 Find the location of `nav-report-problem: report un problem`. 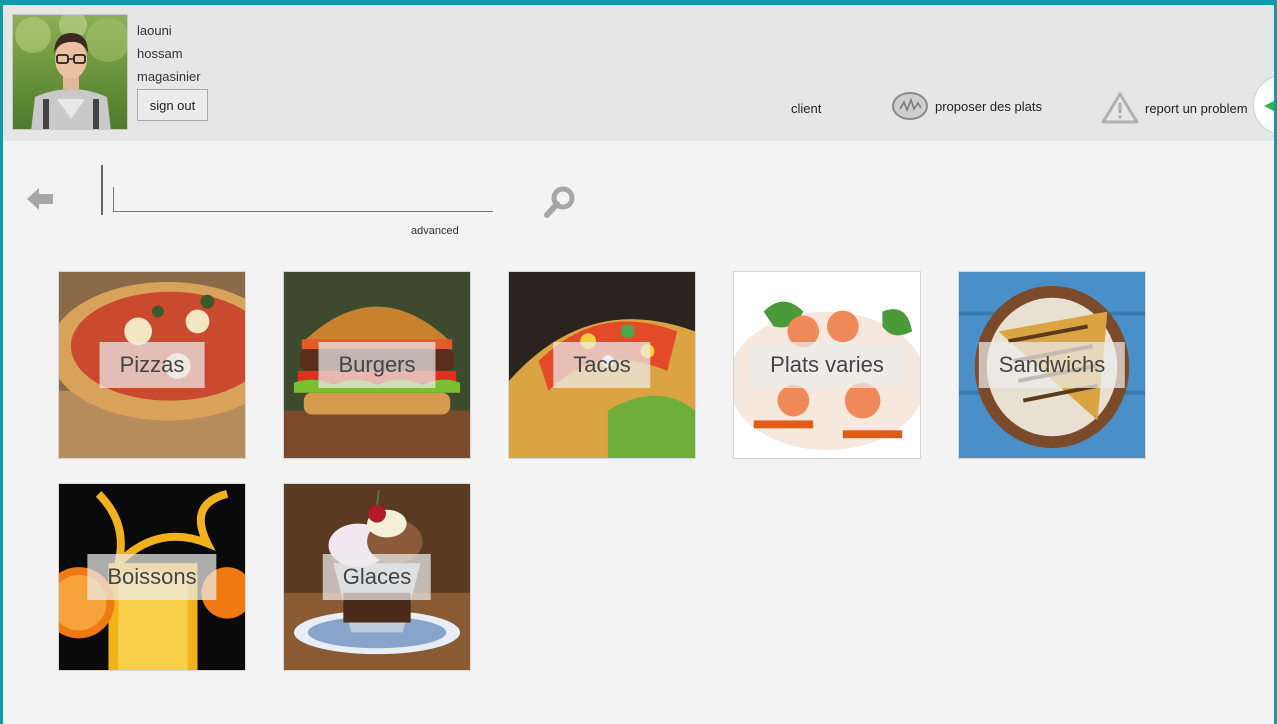

nav-report-problem: report un problem is located at coordinates (1174, 108).